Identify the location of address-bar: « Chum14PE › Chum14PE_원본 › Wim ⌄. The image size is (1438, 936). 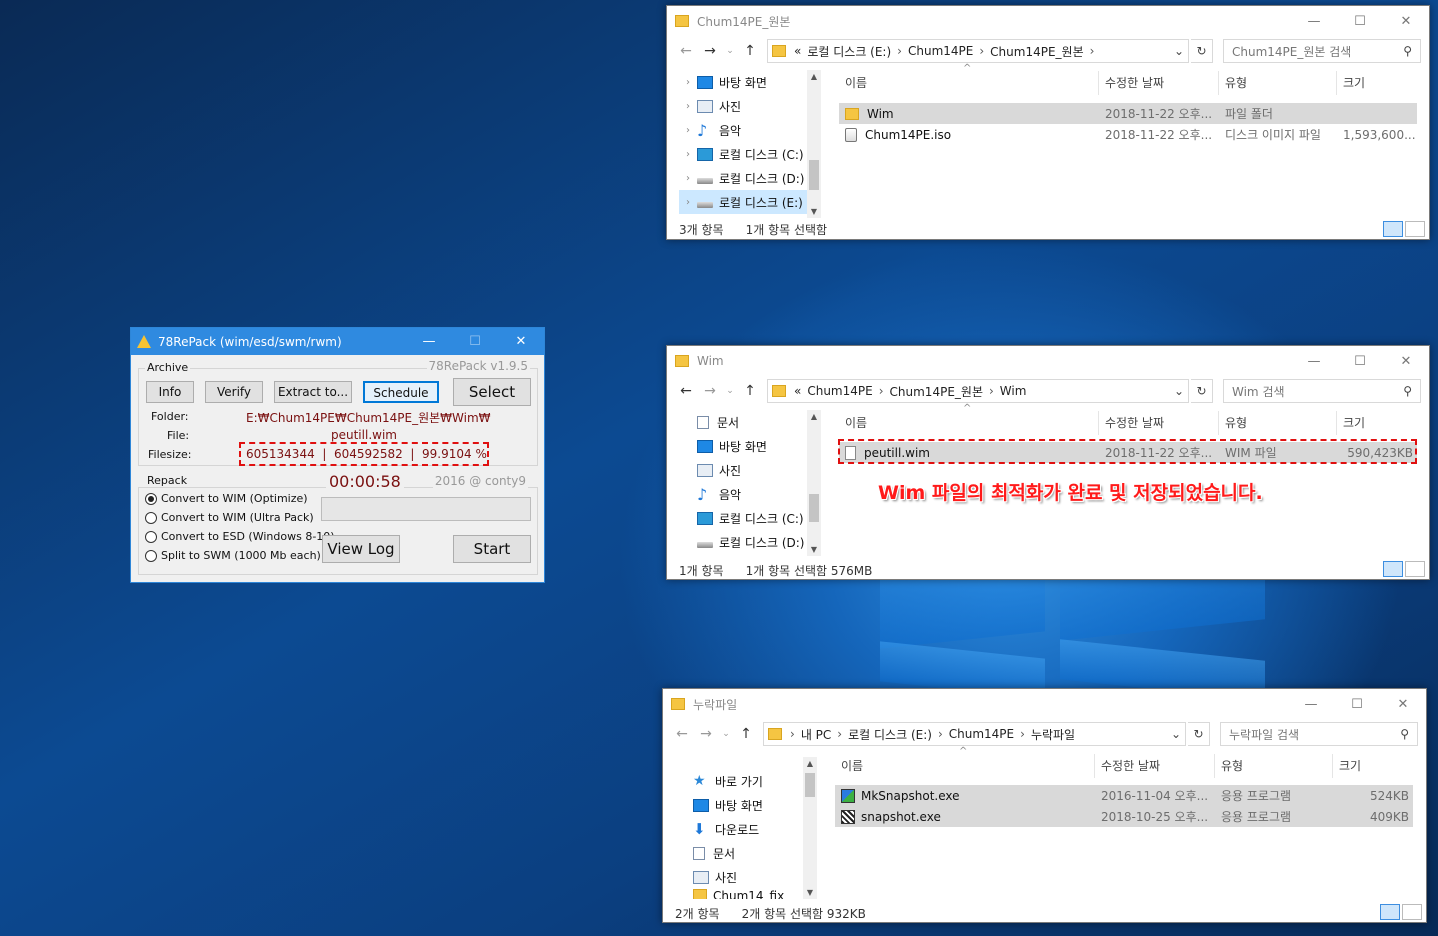
(978, 391).